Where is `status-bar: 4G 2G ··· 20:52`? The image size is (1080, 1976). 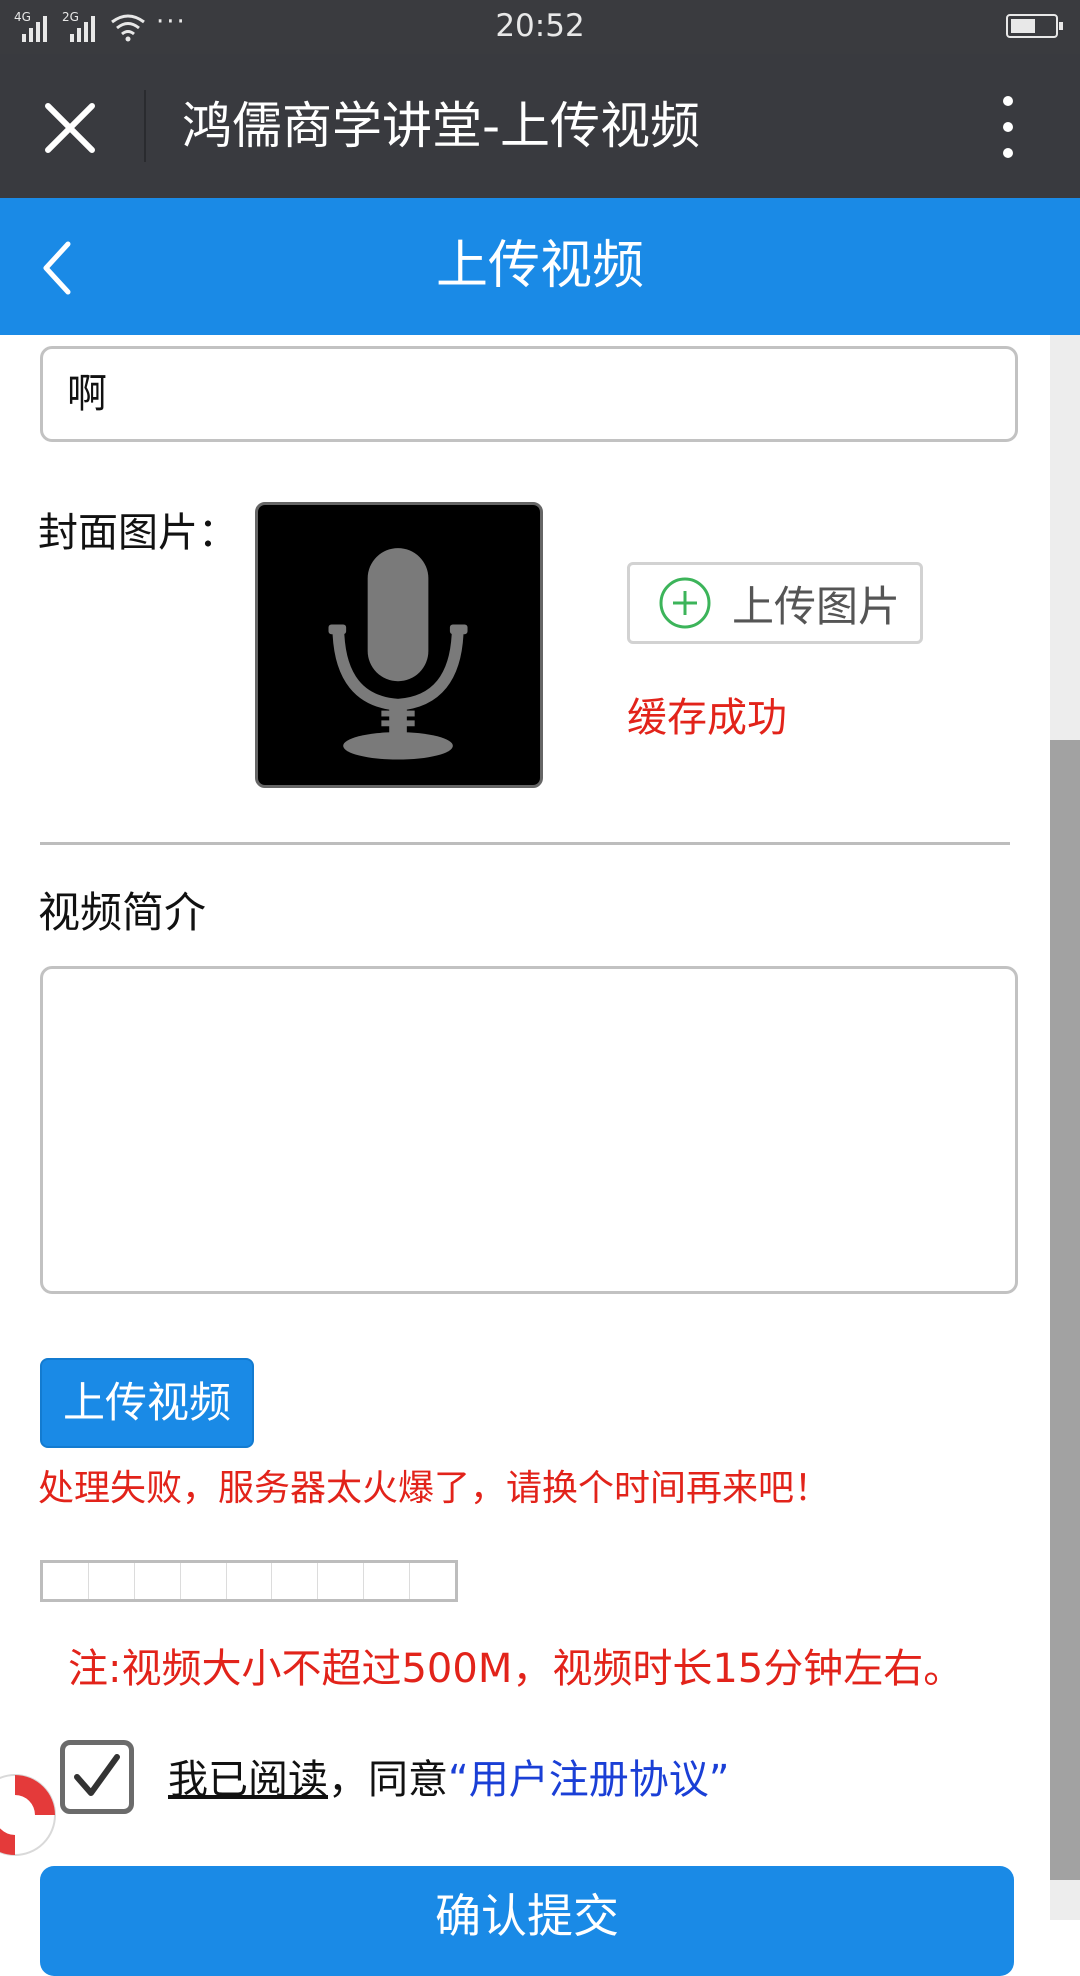
status-bar: 4G 2G ··· 20:52 is located at coordinates (540, 27).